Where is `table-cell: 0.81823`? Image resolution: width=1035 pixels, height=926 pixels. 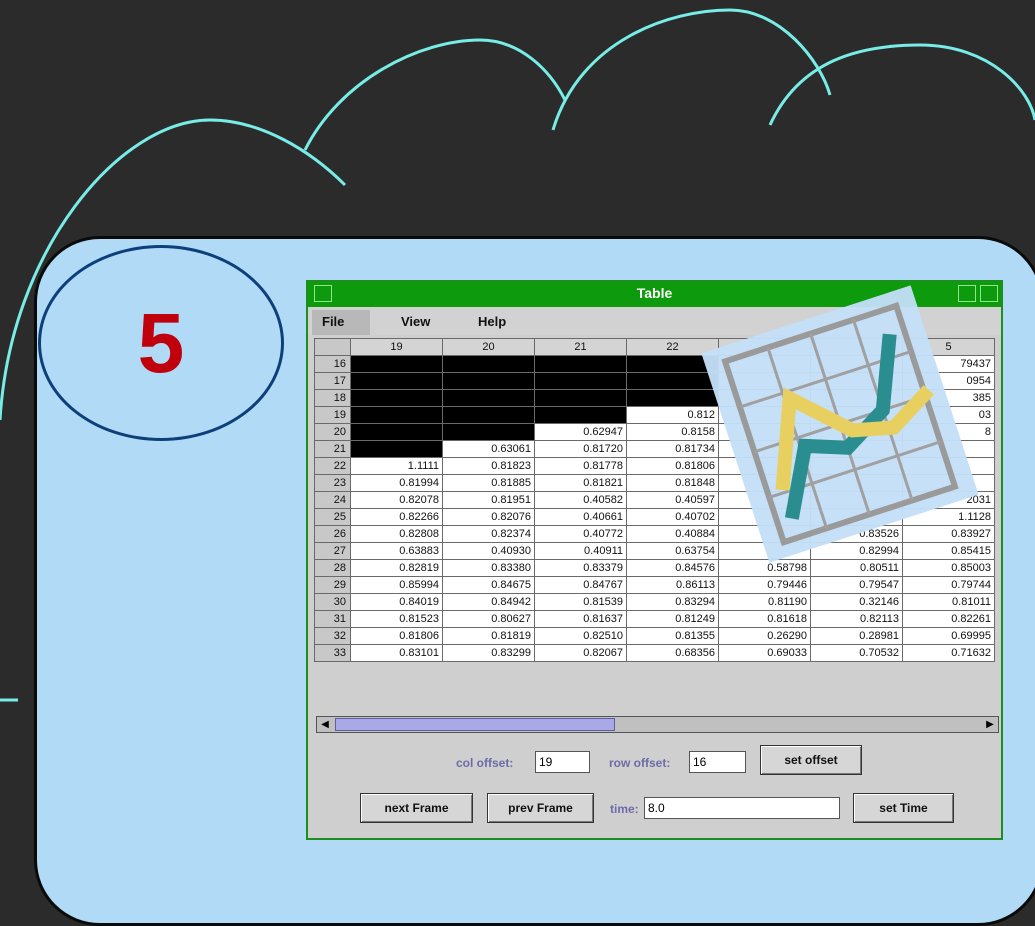 table-cell: 0.81823 is located at coordinates (488, 466).